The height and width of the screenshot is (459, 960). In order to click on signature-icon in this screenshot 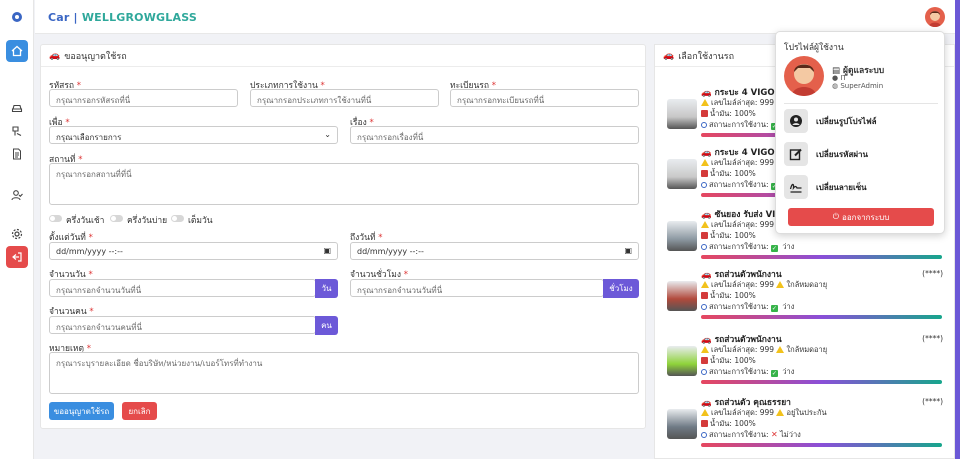, I will do `click(796, 187)`.